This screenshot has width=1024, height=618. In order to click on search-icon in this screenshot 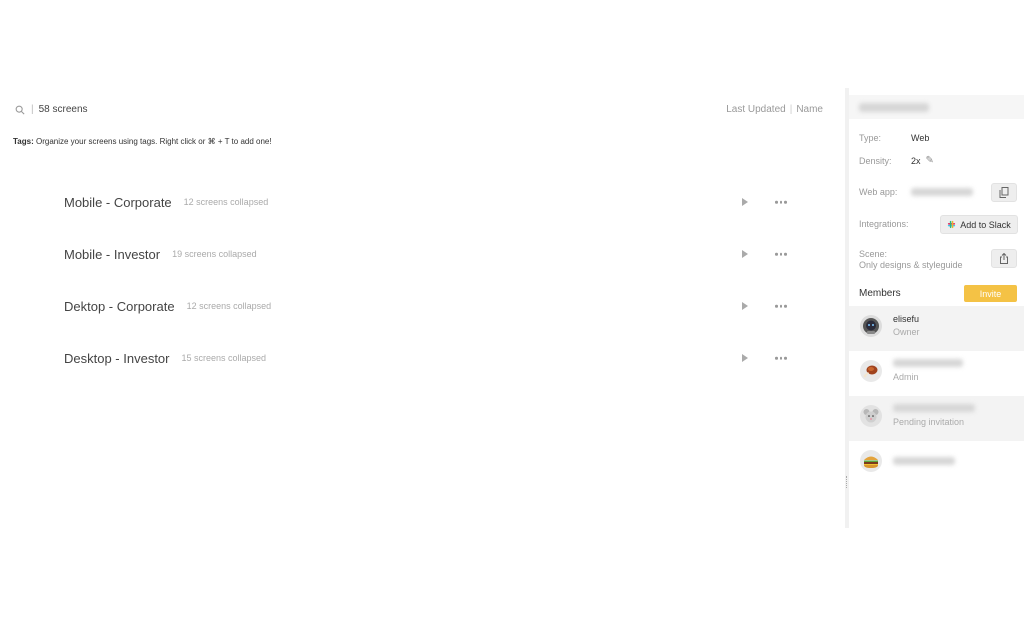, I will do `click(20, 110)`.